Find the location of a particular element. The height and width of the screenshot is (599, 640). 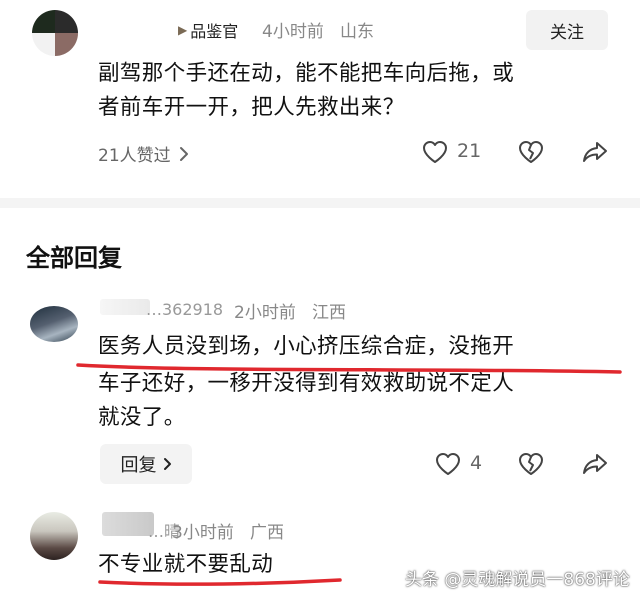

comment-text-line-2: 者前车开一开，把人先救出来？ is located at coordinates (251, 107).